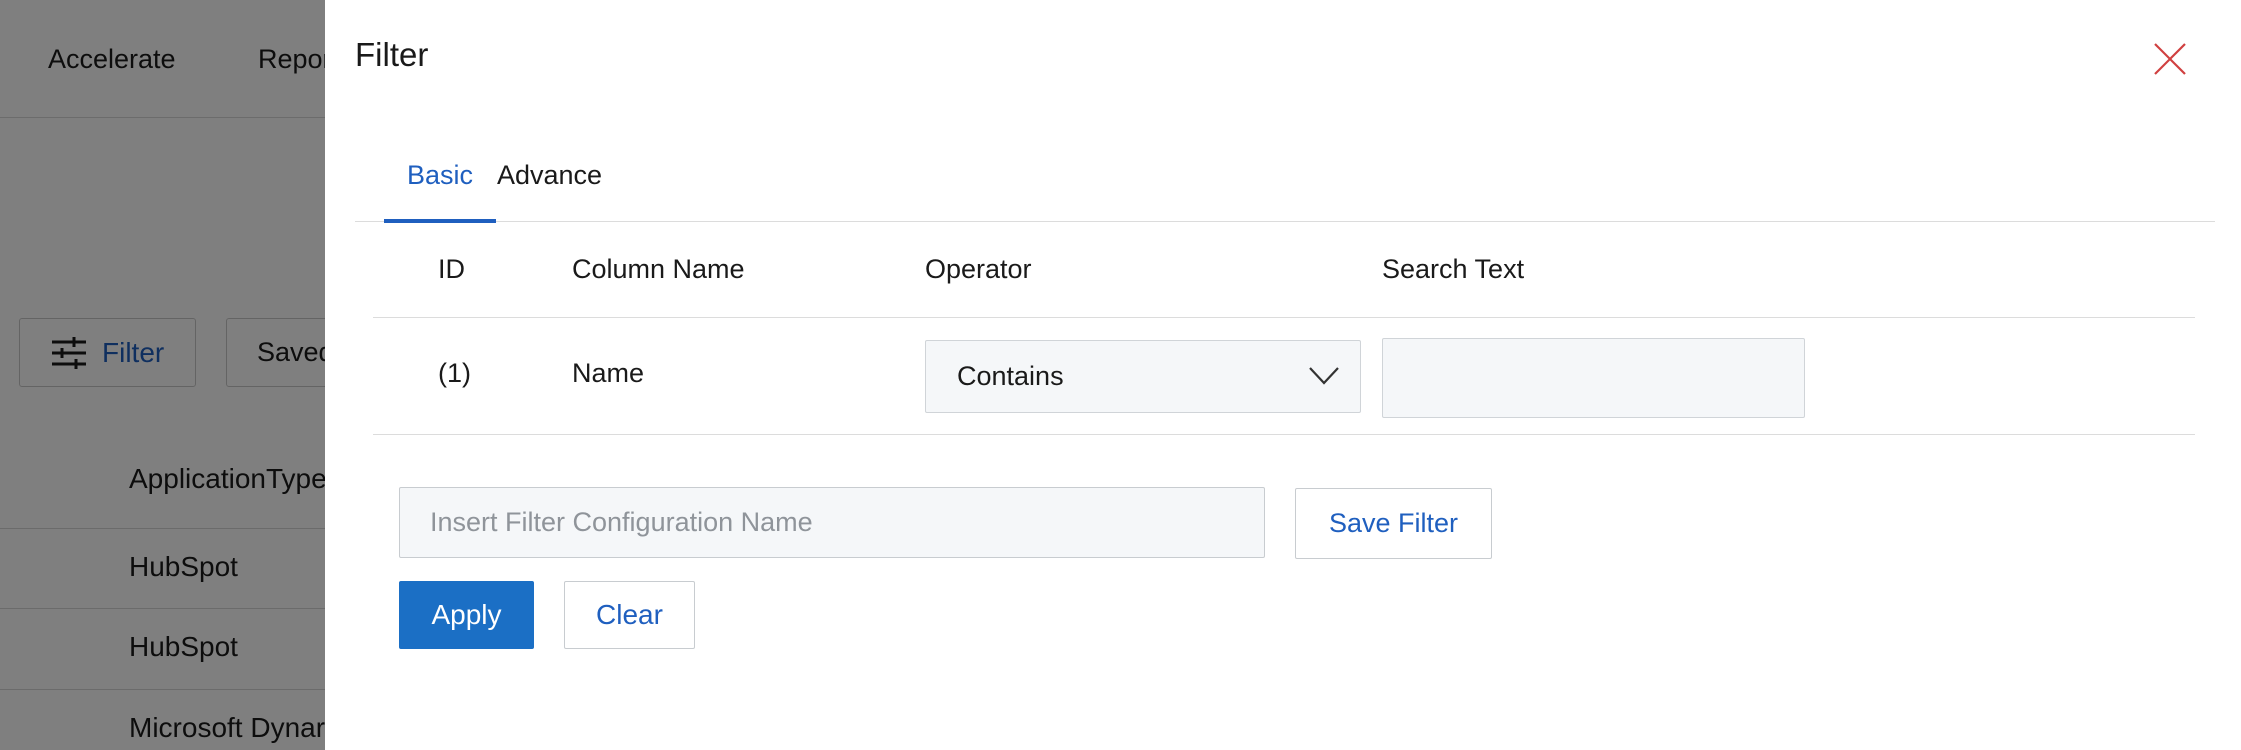 The image size is (2241, 750). Describe the element at coordinates (466, 615) in the screenshot. I see `apply-button: Apply` at that location.